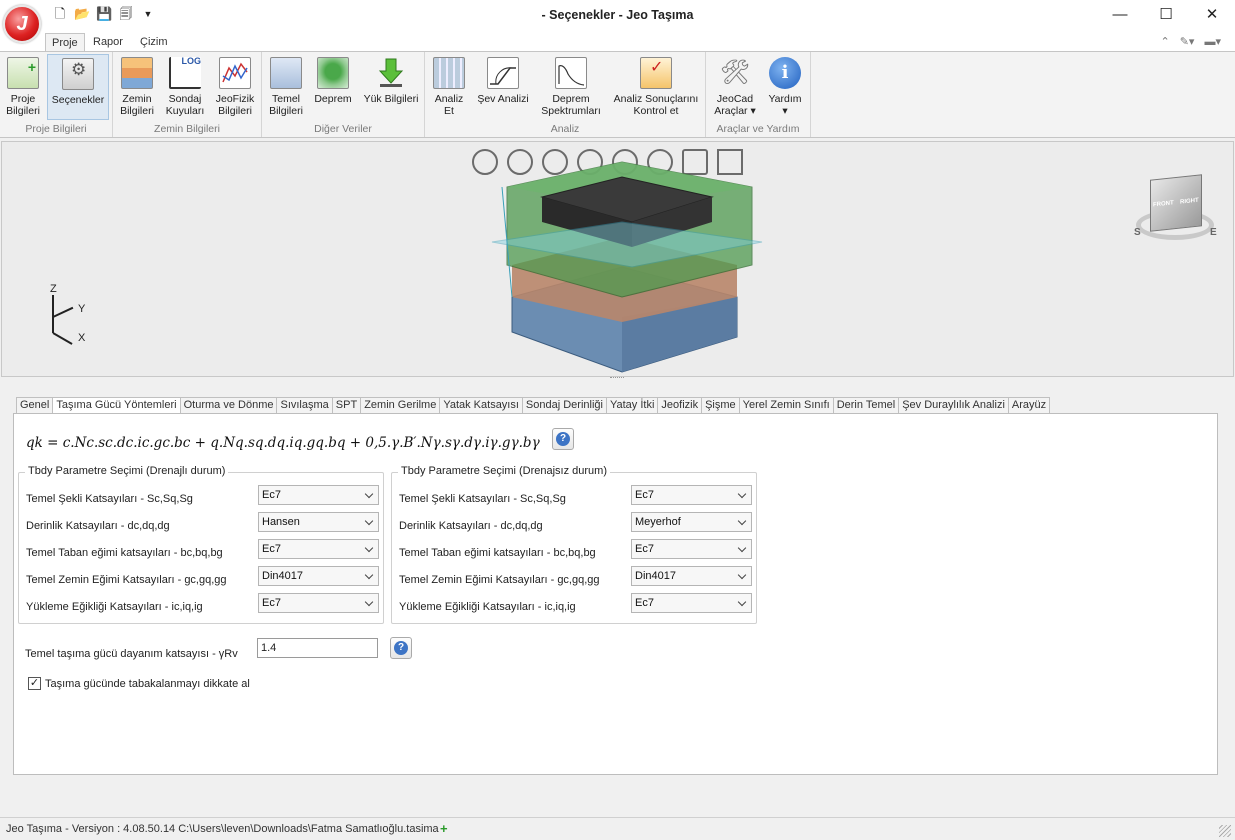  Describe the element at coordinates (503, 99) in the screenshot. I see `sev-analizi-label: Şev Analizi` at that location.